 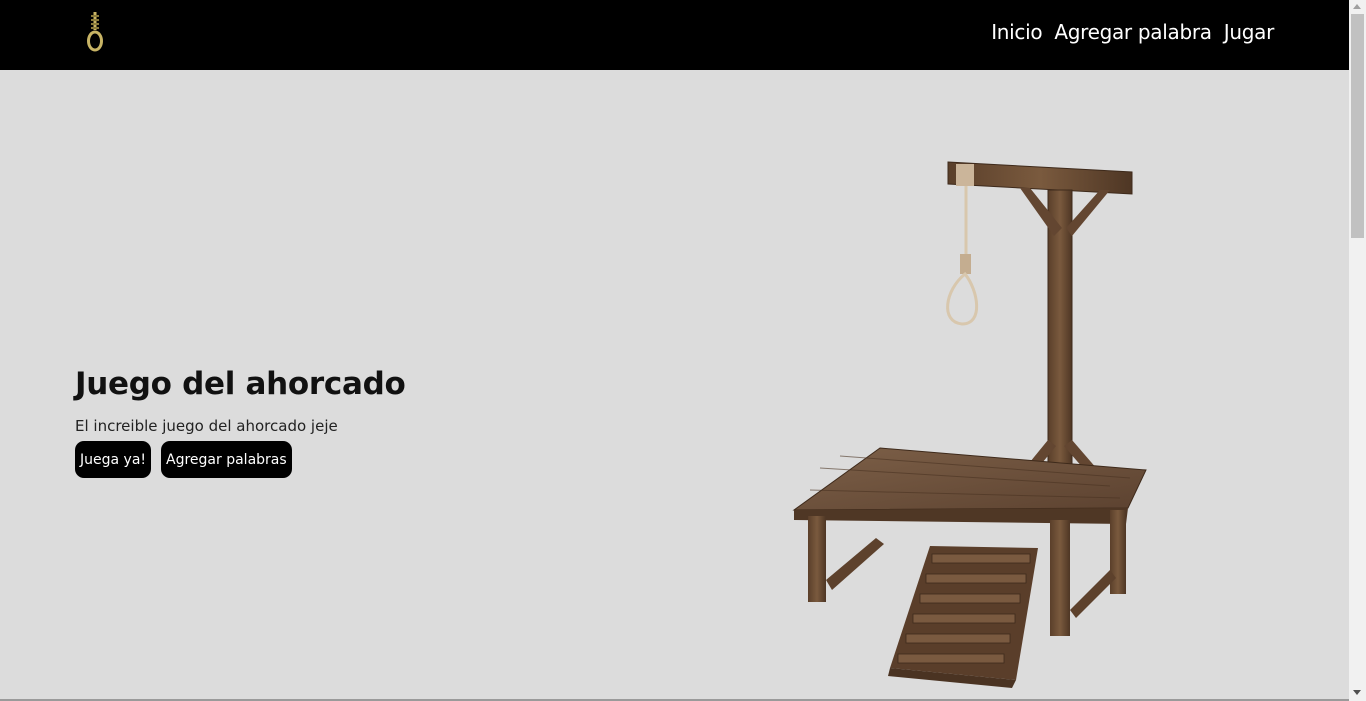 I want to click on nav-link-agregar-palabra: Agregar palabra, so click(x=1133, y=32).